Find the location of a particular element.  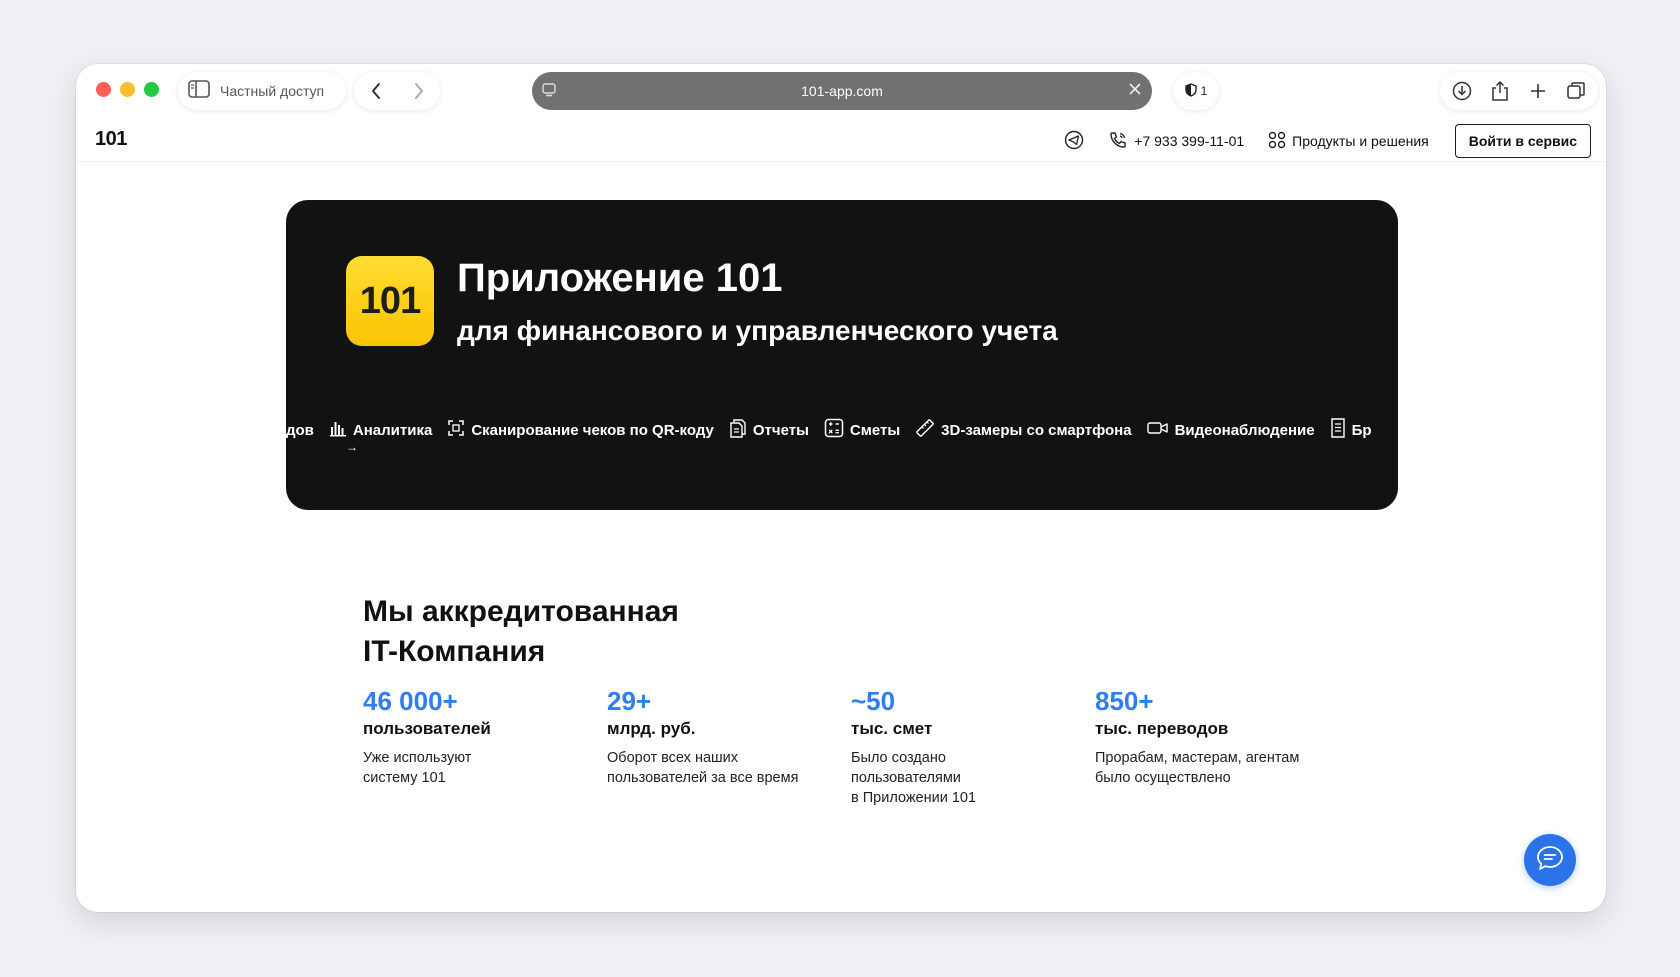

stat-number: 46 000+ is located at coordinates (410, 701).